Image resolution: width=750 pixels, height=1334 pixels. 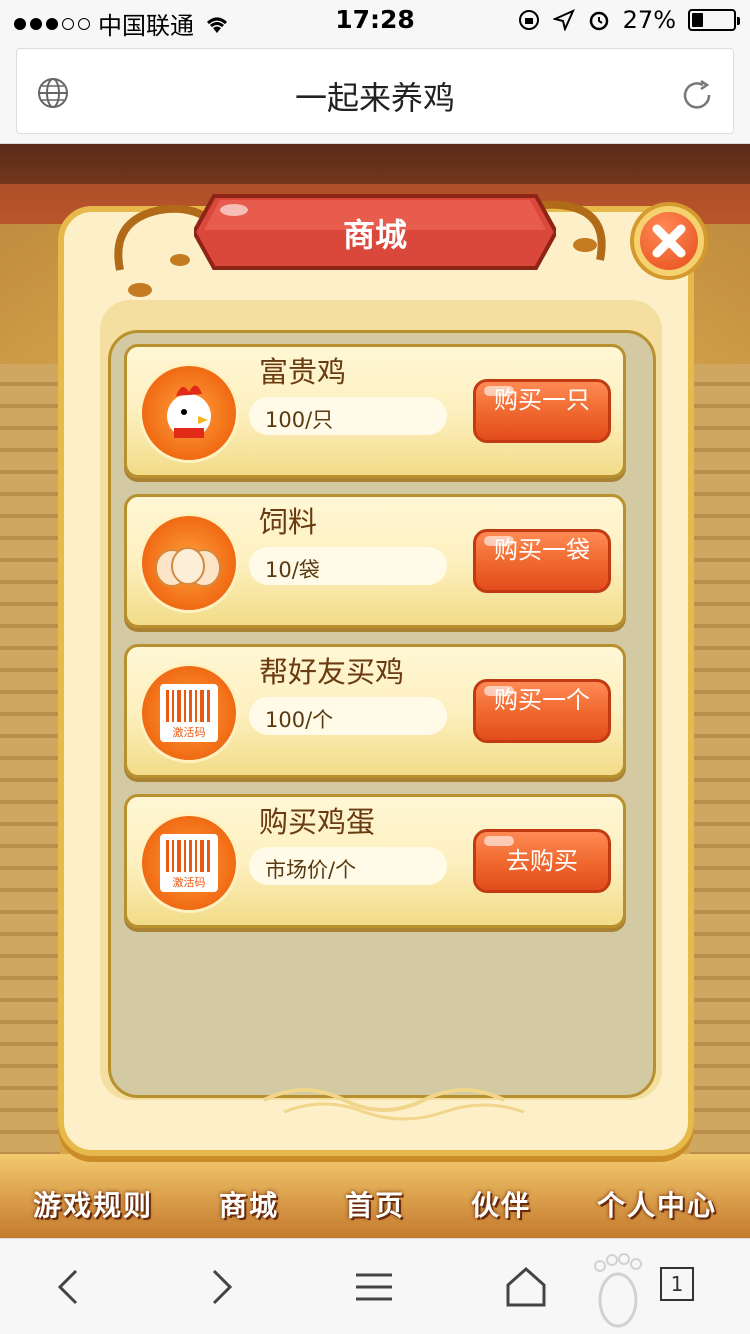 I want to click on battery-icon, so click(x=714, y=20).